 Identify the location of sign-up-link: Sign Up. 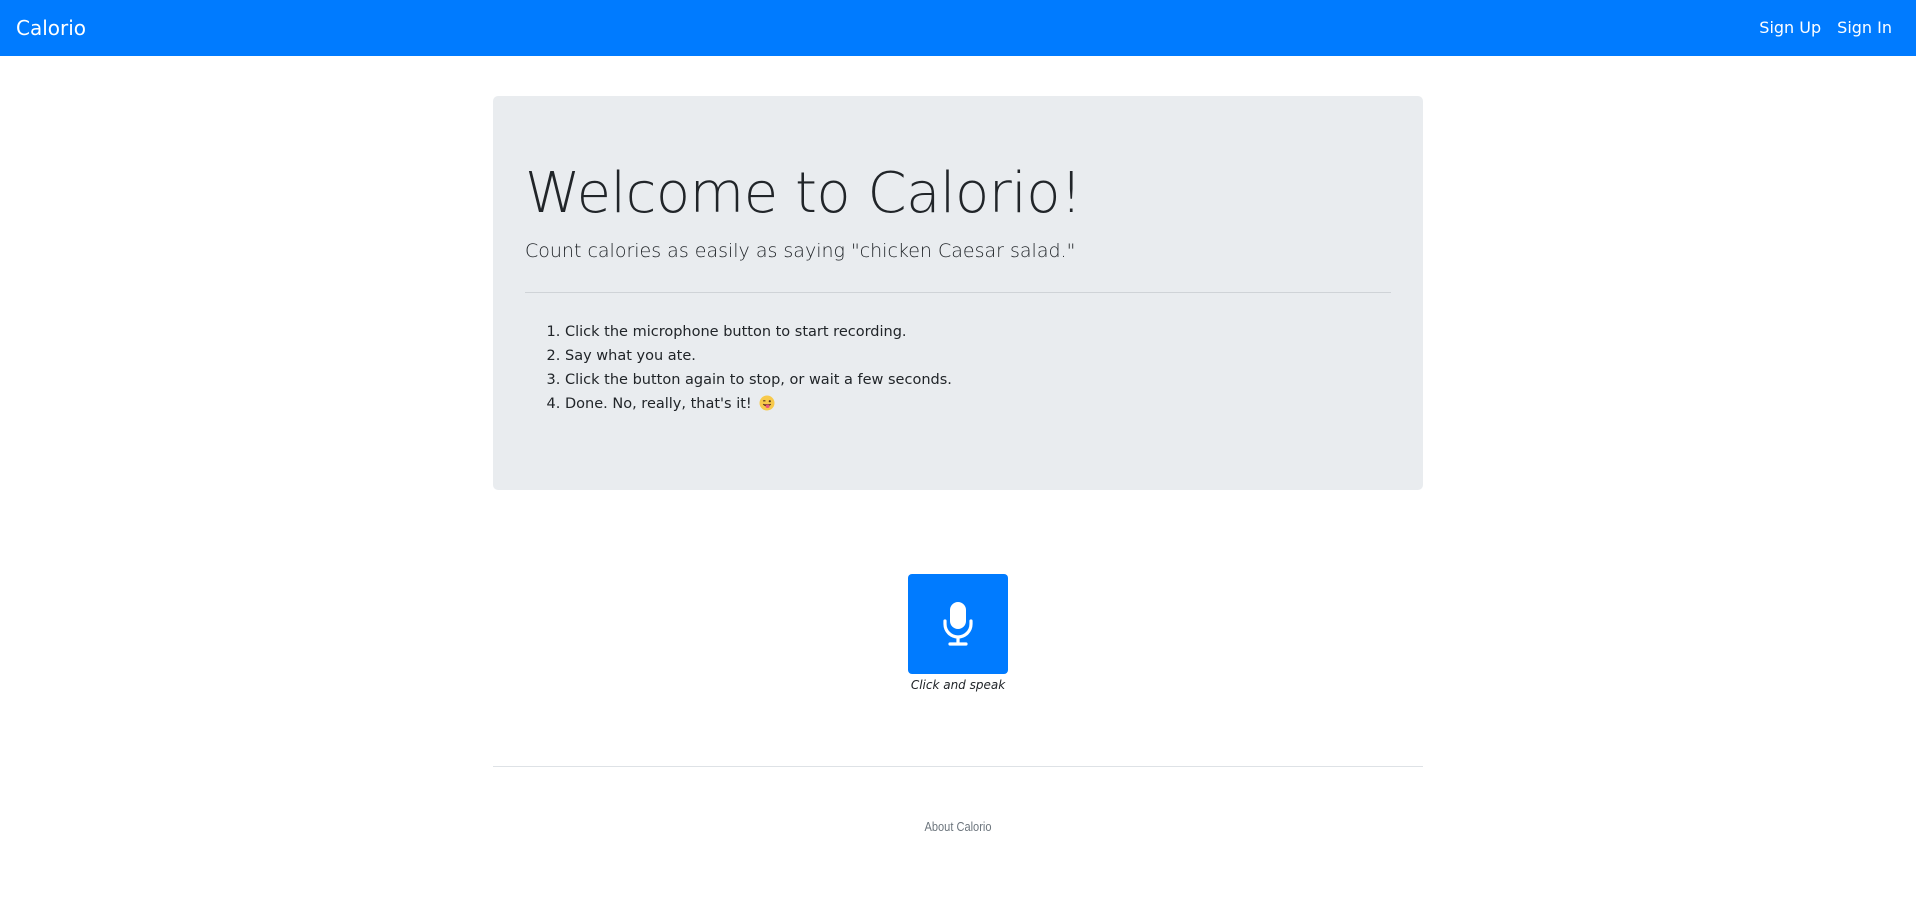
(1790, 28).